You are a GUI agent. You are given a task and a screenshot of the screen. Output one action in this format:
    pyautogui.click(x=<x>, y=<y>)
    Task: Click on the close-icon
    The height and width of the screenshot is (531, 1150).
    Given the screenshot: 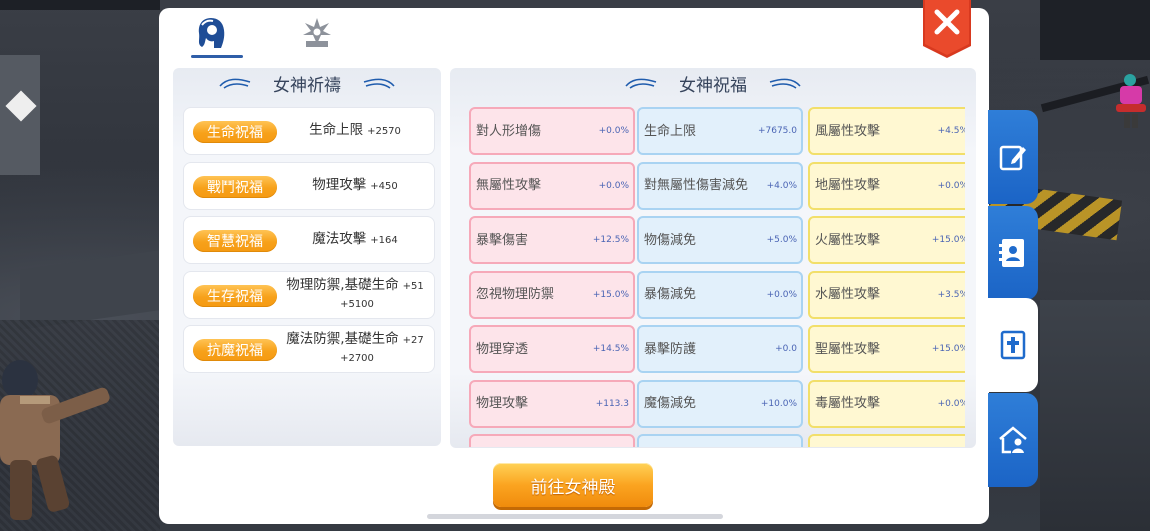 What is the action you would take?
    pyautogui.click(x=947, y=29)
    